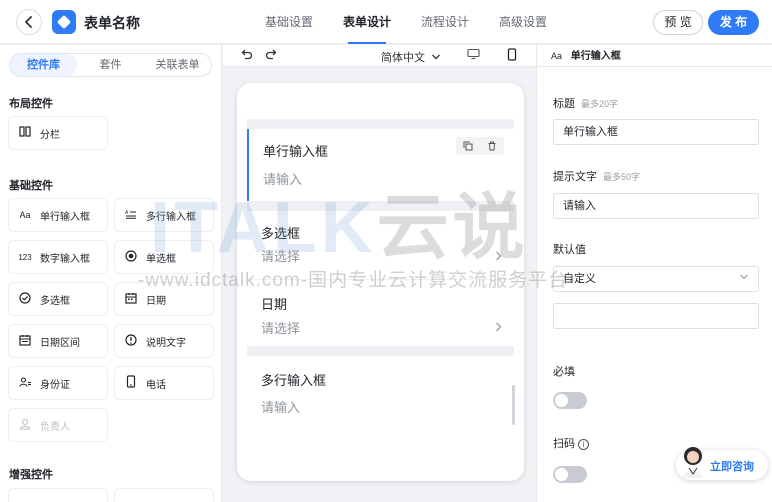  Describe the element at coordinates (55, 301) in the screenshot. I see `control-label: 多选框` at that location.